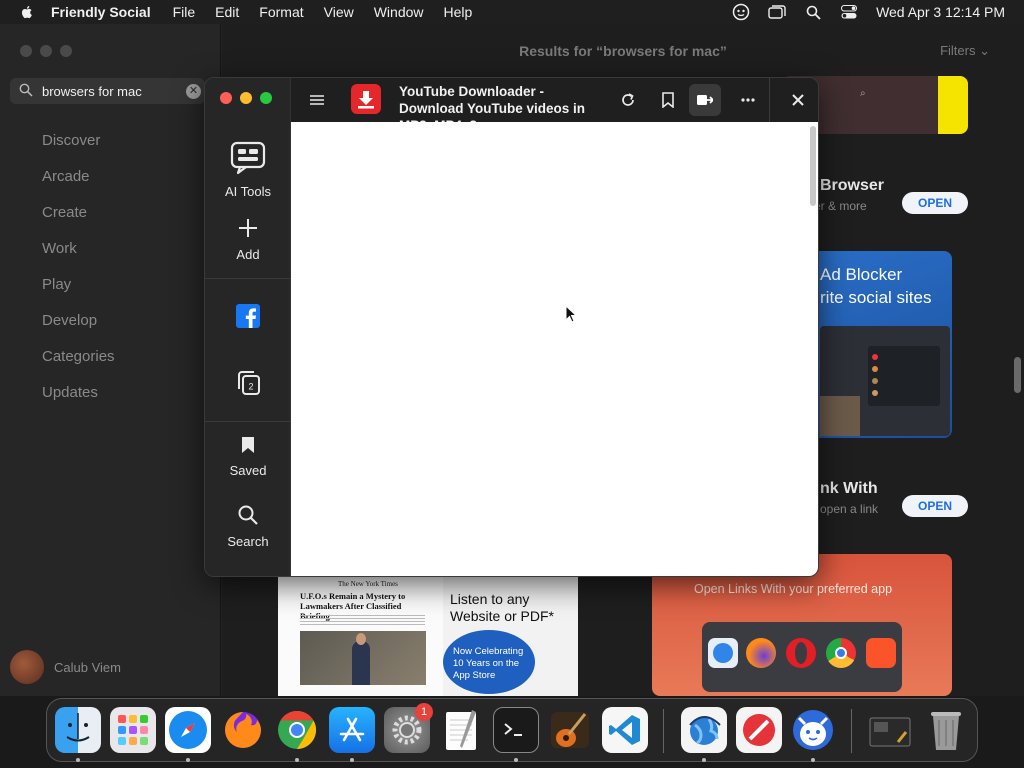  I want to click on app-store-search-input: browsers for mac ✕, so click(107, 91).